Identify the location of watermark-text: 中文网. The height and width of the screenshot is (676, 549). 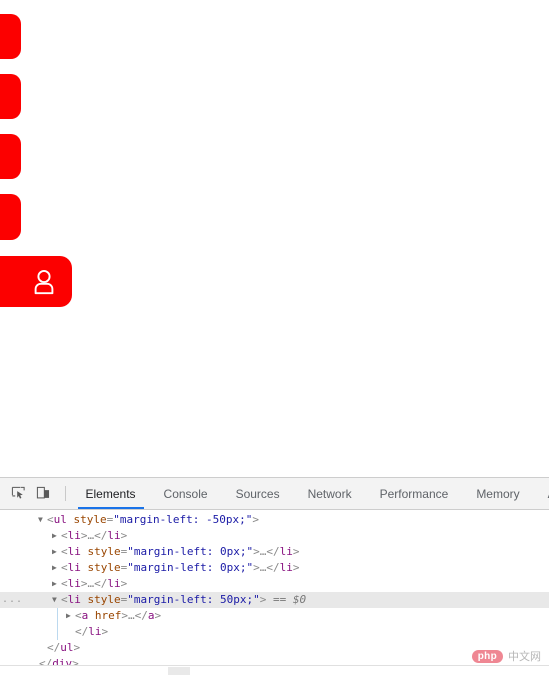
(524, 656).